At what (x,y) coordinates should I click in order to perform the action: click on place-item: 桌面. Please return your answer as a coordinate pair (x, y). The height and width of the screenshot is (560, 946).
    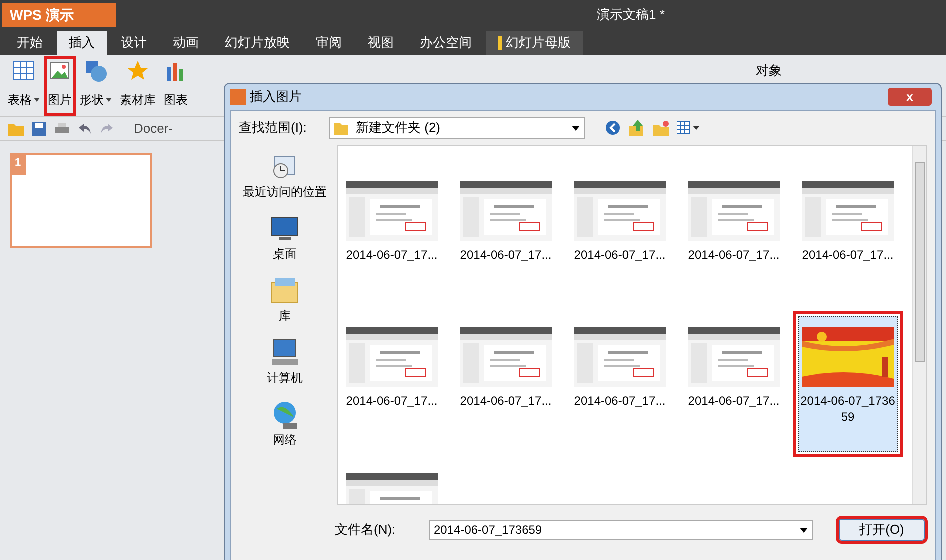
    Looking at the image, I should click on (285, 236).